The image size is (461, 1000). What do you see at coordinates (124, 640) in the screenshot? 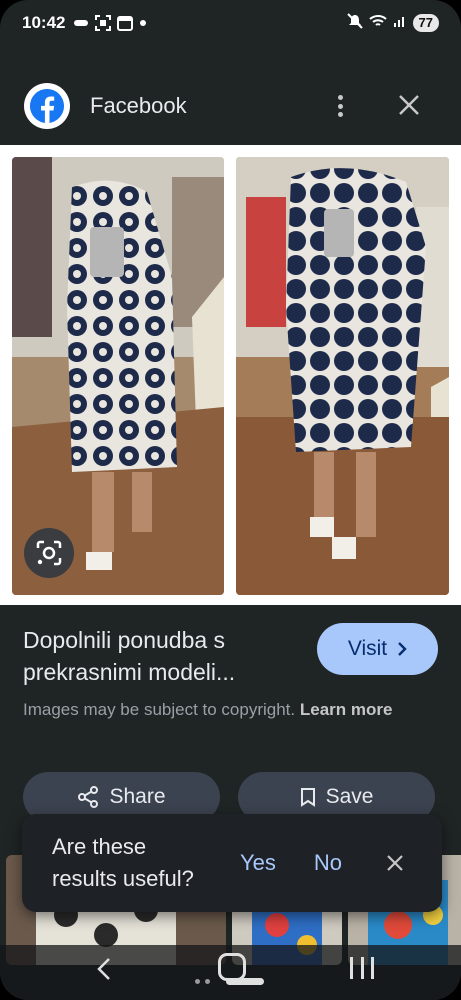
I see `result-title-line1: Dopolnili ponudba s` at bounding box center [124, 640].